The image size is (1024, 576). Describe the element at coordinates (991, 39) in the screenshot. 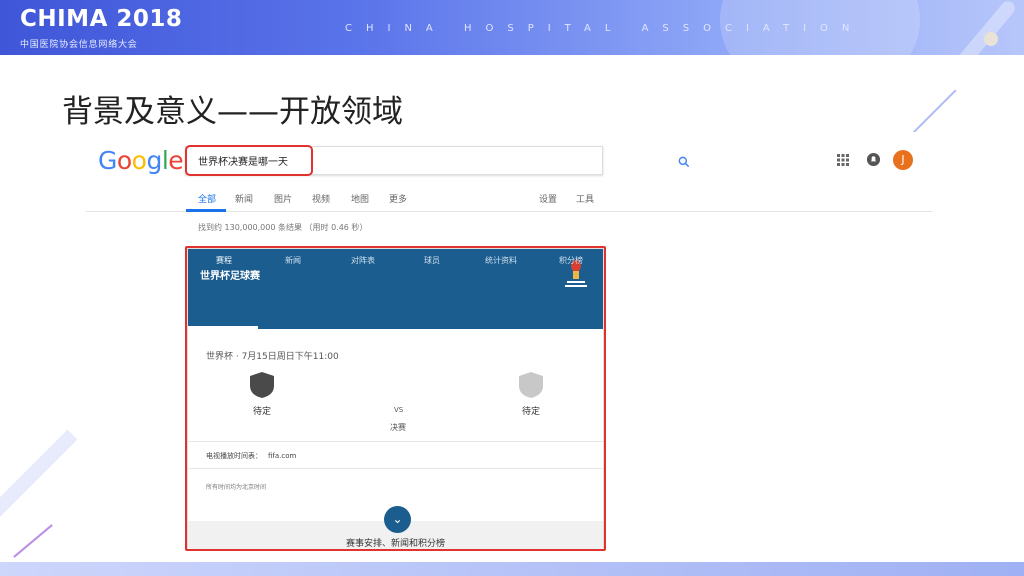

I see `decorative-dot` at that location.